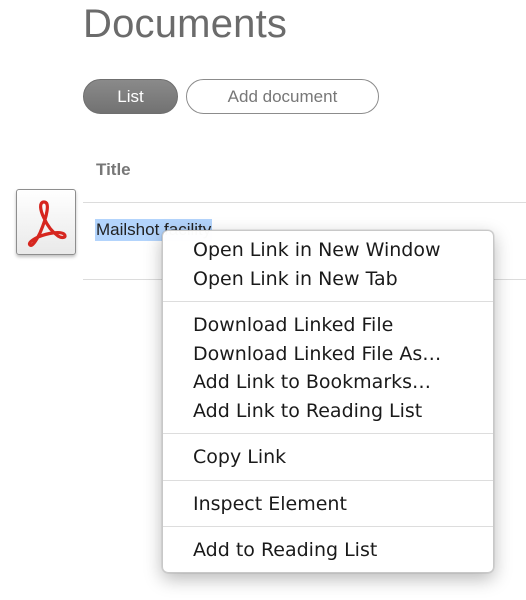 Image resolution: width=526 pixels, height=600 pixels. I want to click on title-column-header: Title, so click(113, 170).